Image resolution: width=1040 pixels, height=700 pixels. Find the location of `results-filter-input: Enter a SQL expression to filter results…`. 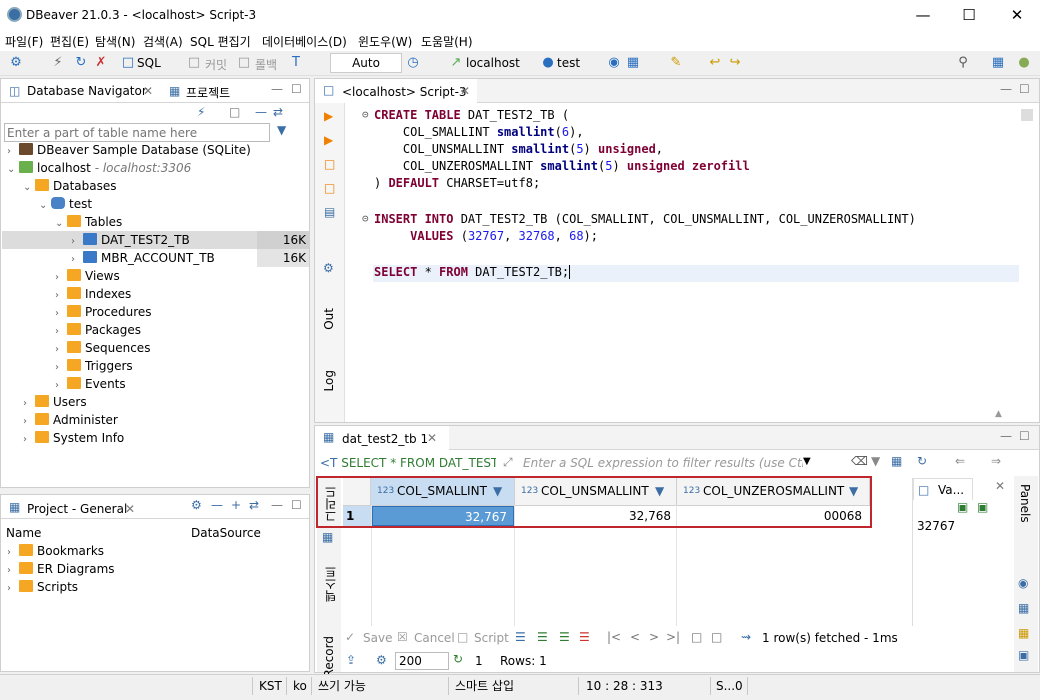

results-filter-input: Enter a SQL expression to filter results… is located at coordinates (663, 463).